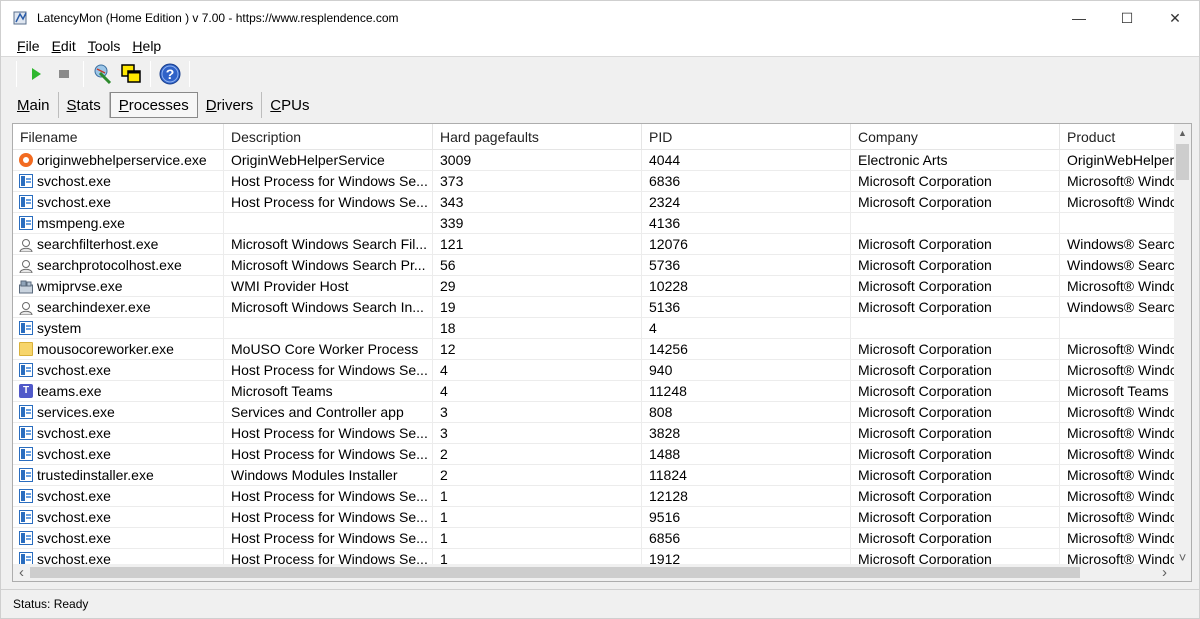 This screenshot has height=619, width=1200. Describe the element at coordinates (328, 160) in the screenshot. I see `description-cell: OriginWebHelperService` at that location.